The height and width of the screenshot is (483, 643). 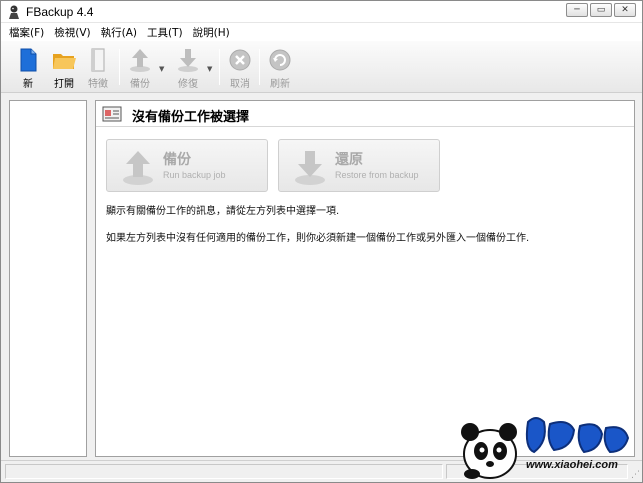 I want to click on info-text-select: 顯示有關備份工作的訊息，請從左方列表中選擇一項., so click(x=223, y=211).